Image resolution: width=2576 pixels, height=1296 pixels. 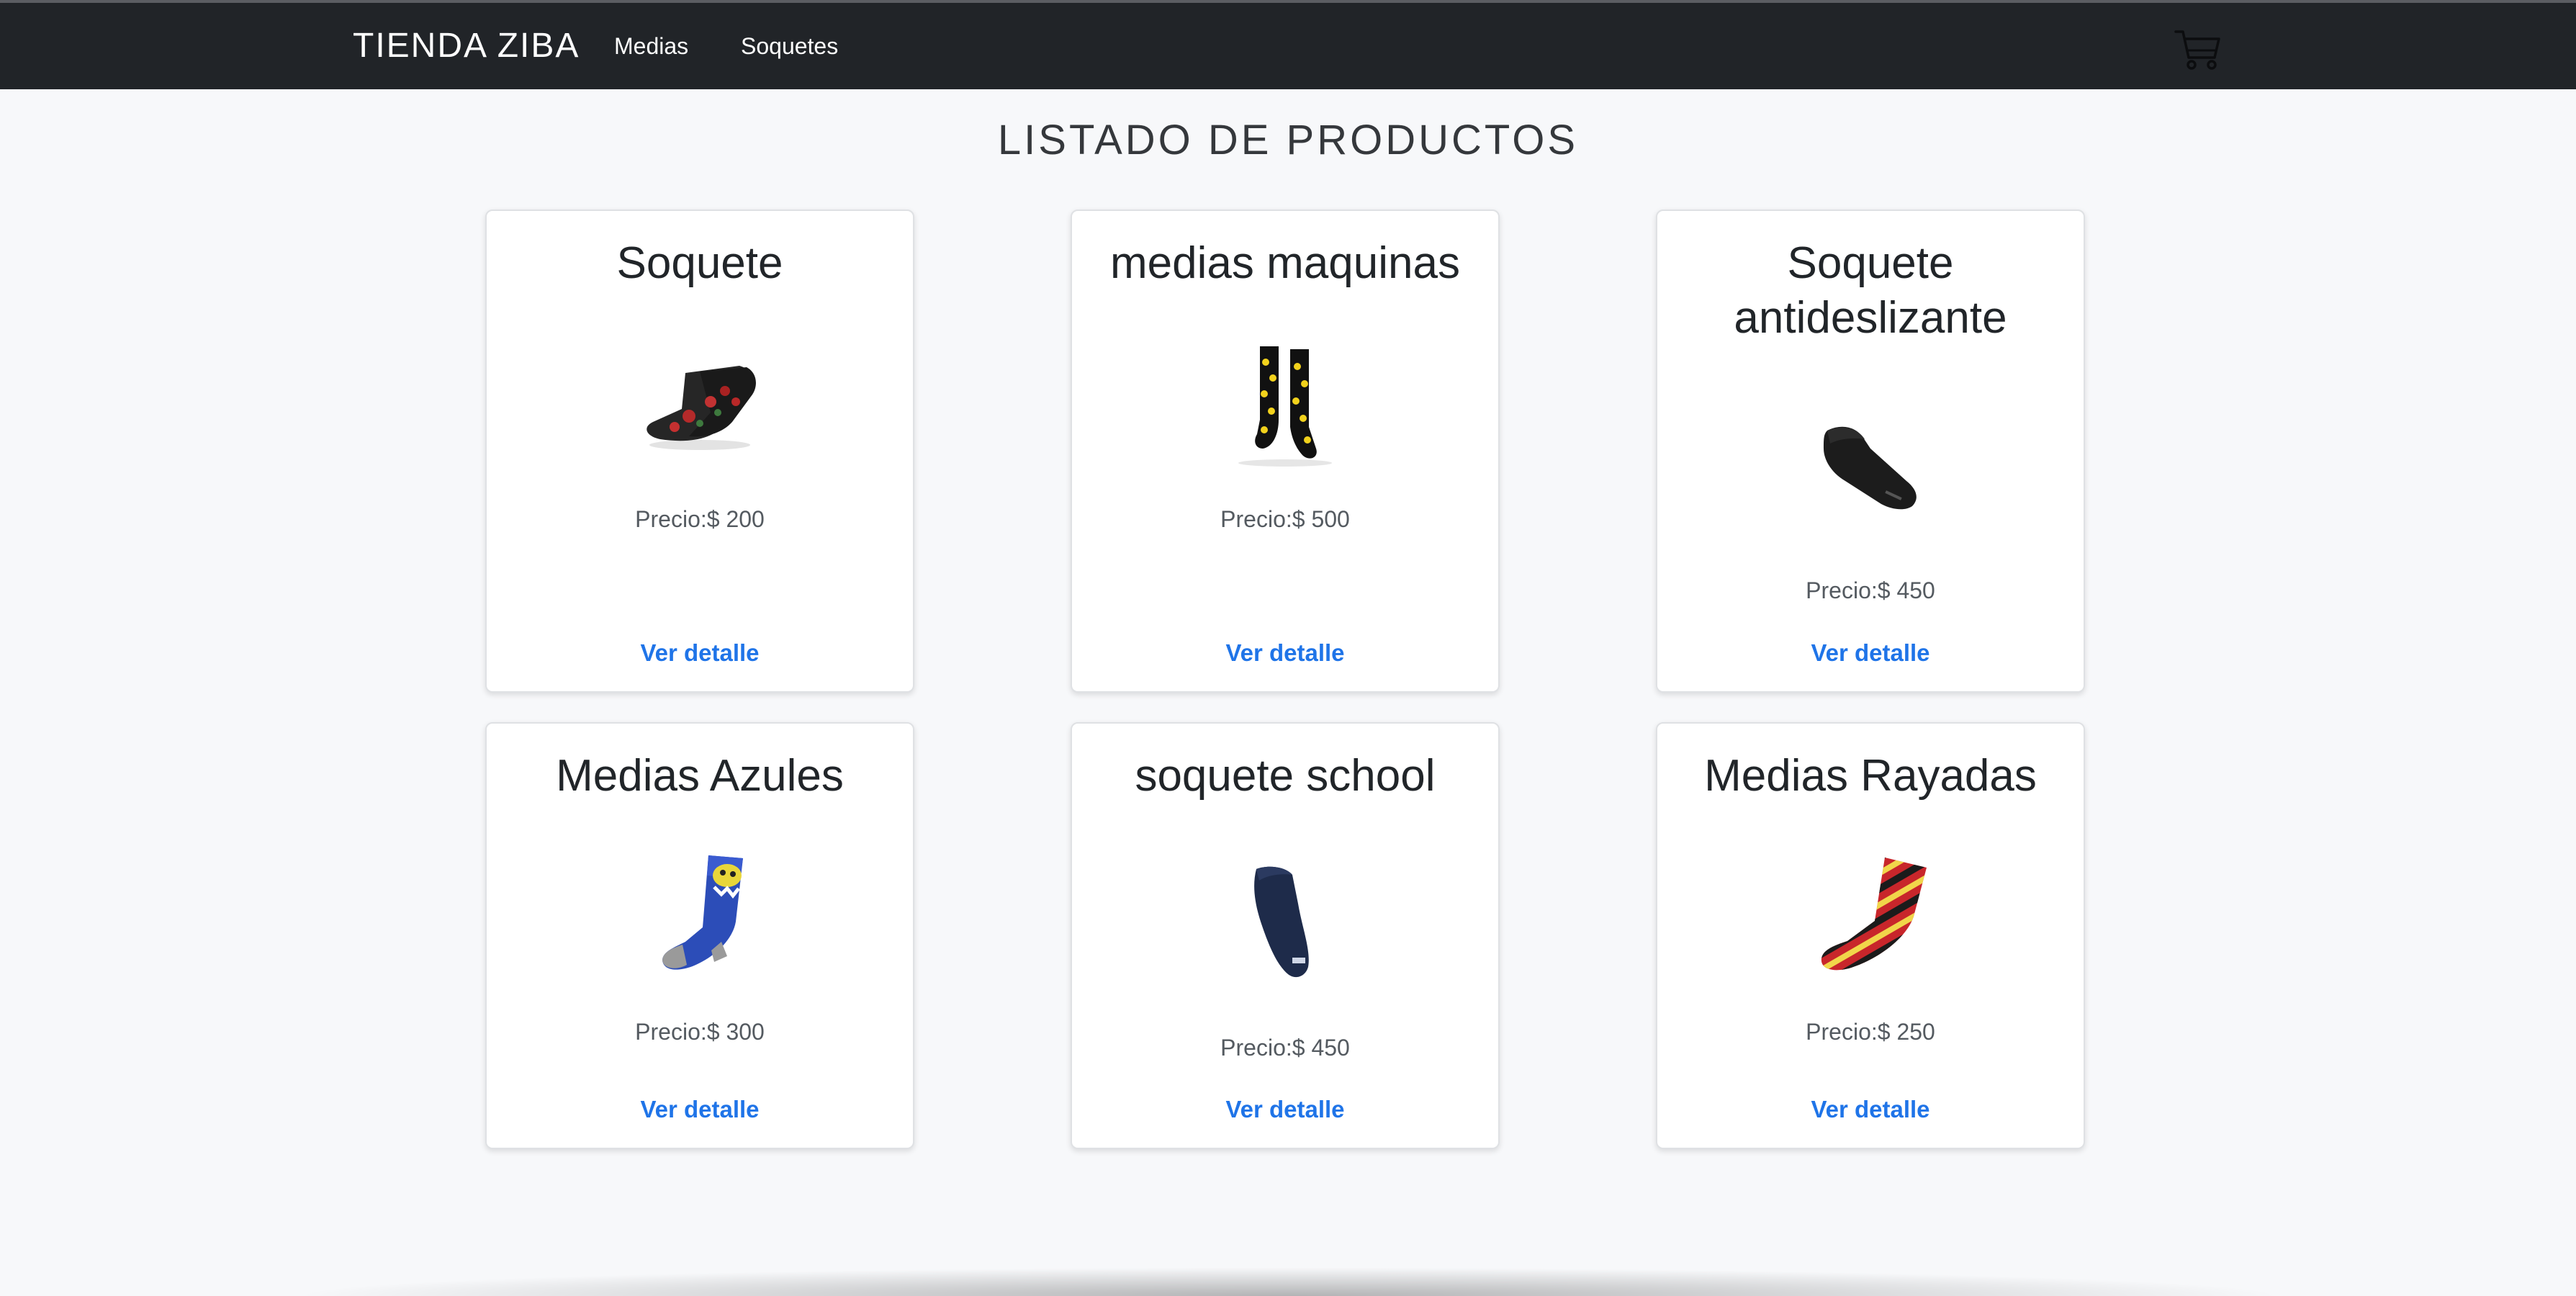 I want to click on product-image-red-striped-sock, so click(x=1870, y=916).